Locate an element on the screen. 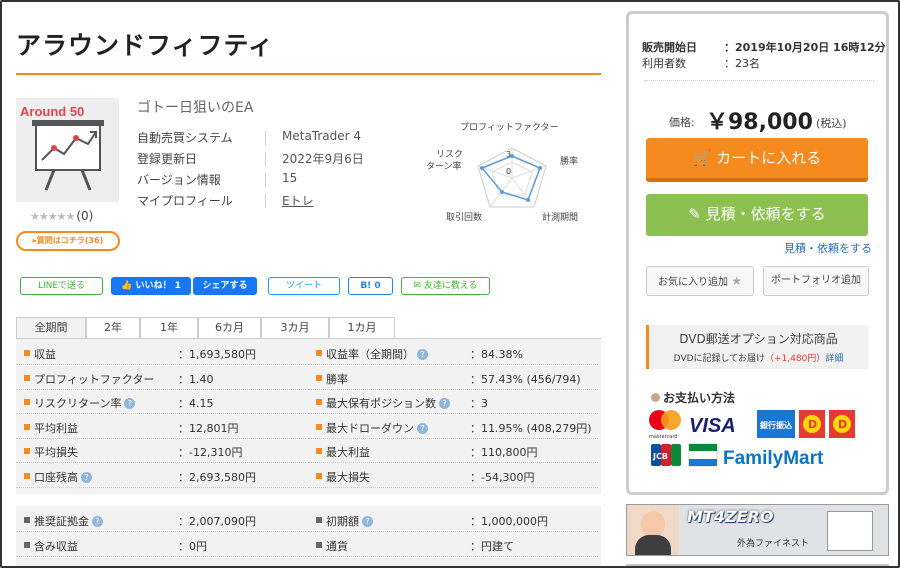 This screenshot has width=900, height=568. stat-label: 平均利益 is located at coordinates (56, 428).